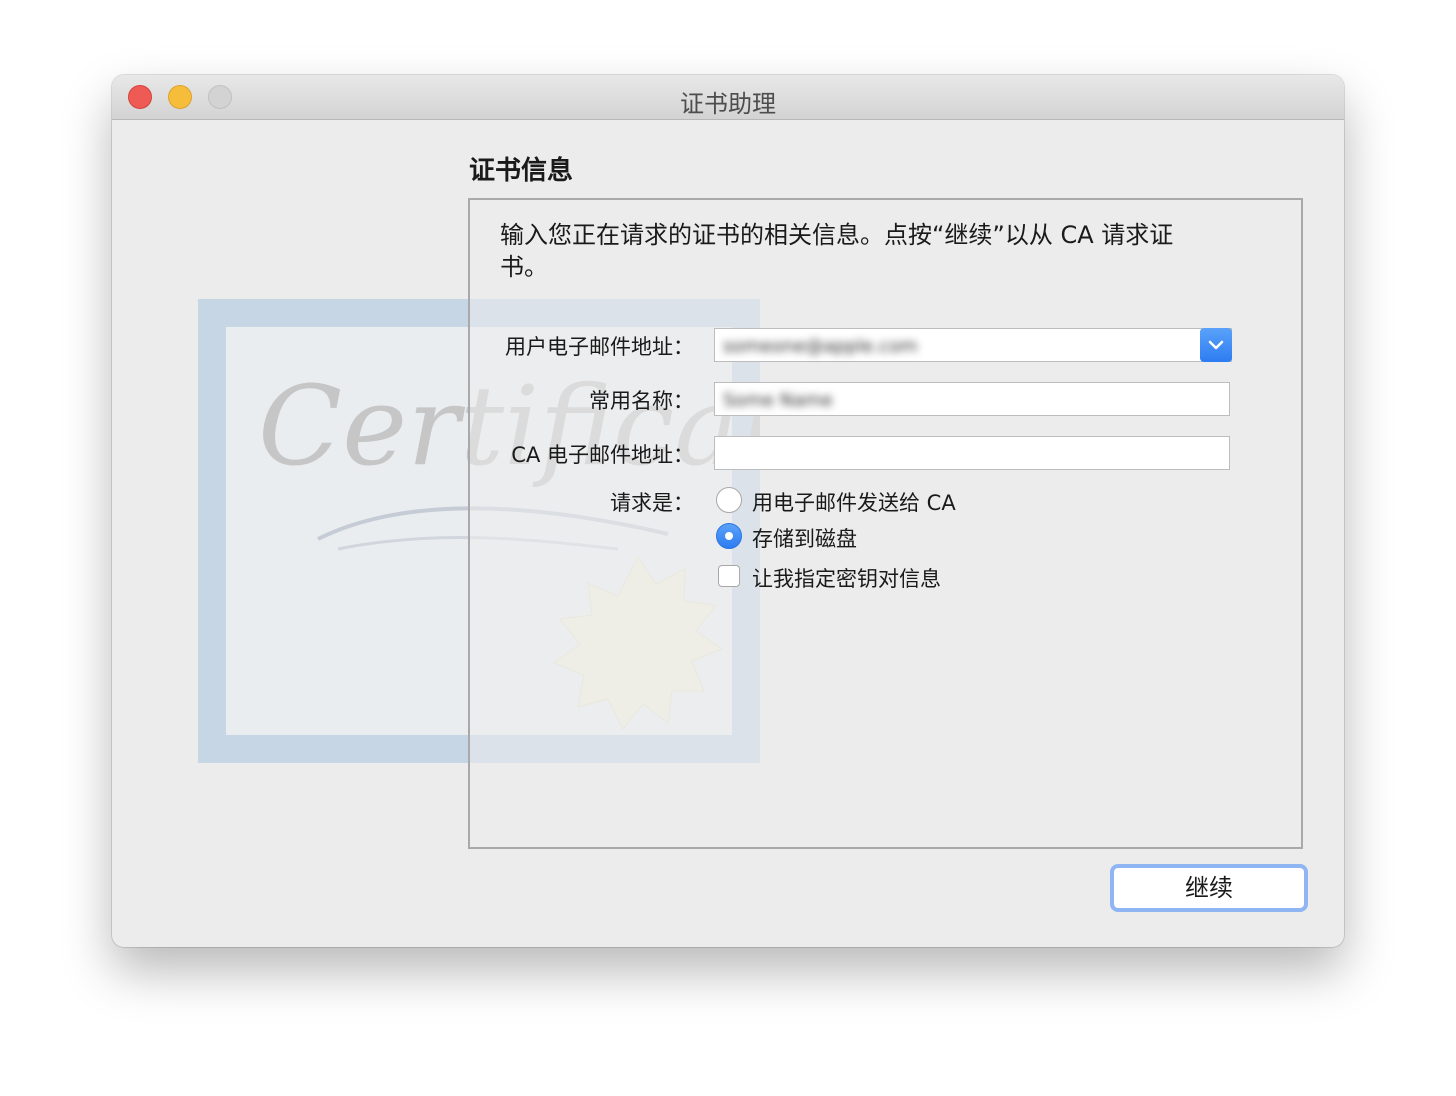 This screenshot has height=1096, width=1456. I want to click on common-name-label: 常用名称：, so click(641, 401).